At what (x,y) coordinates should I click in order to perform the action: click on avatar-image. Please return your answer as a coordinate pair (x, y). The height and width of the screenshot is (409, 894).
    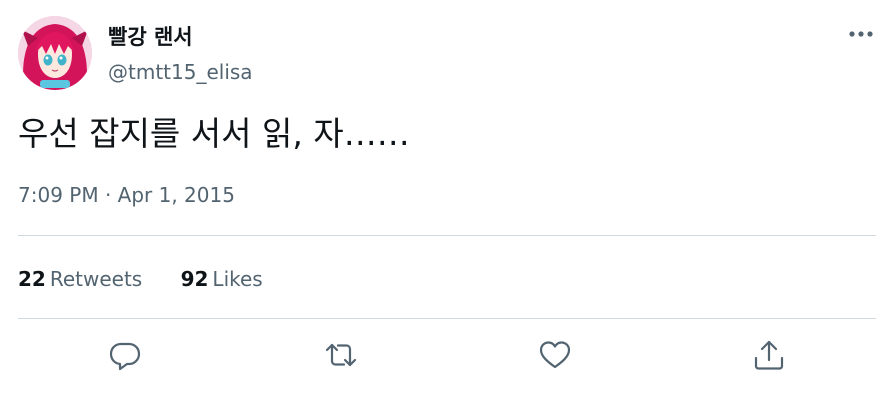
    Looking at the image, I should click on (55, 53).